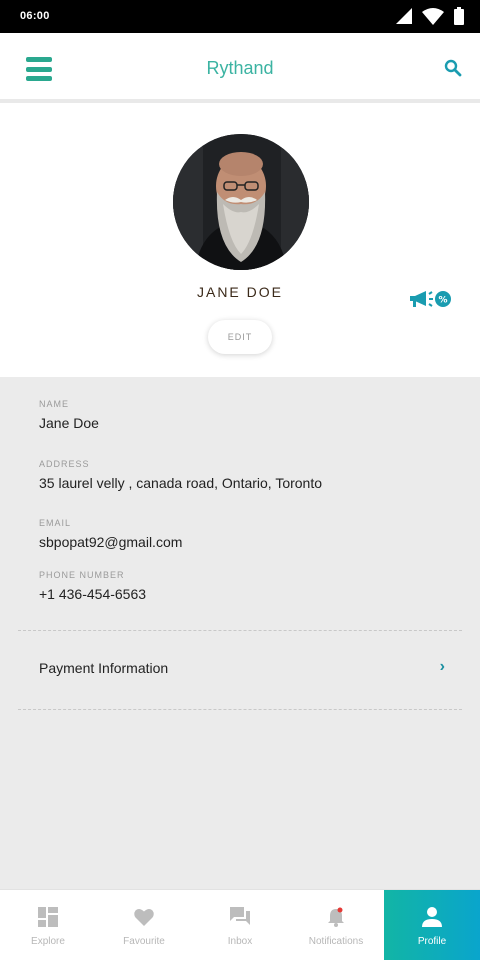  What do you see at coordinates (35, 16) in the screenshot?
I see `status-time: 06:00` at bounding box center [35, 16].